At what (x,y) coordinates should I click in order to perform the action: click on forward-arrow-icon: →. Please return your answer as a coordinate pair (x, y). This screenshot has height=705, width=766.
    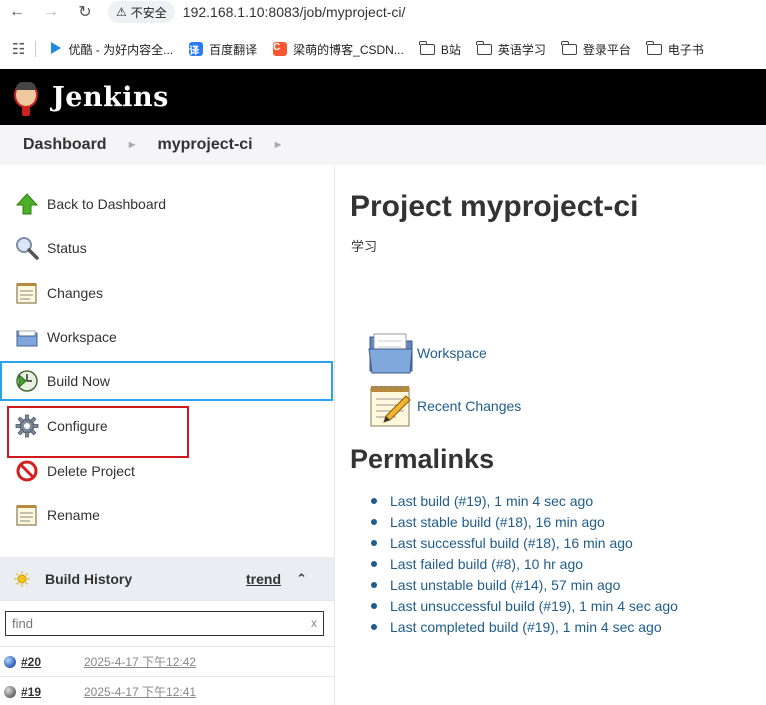
    Looking at the image, I should click on (51, 12).